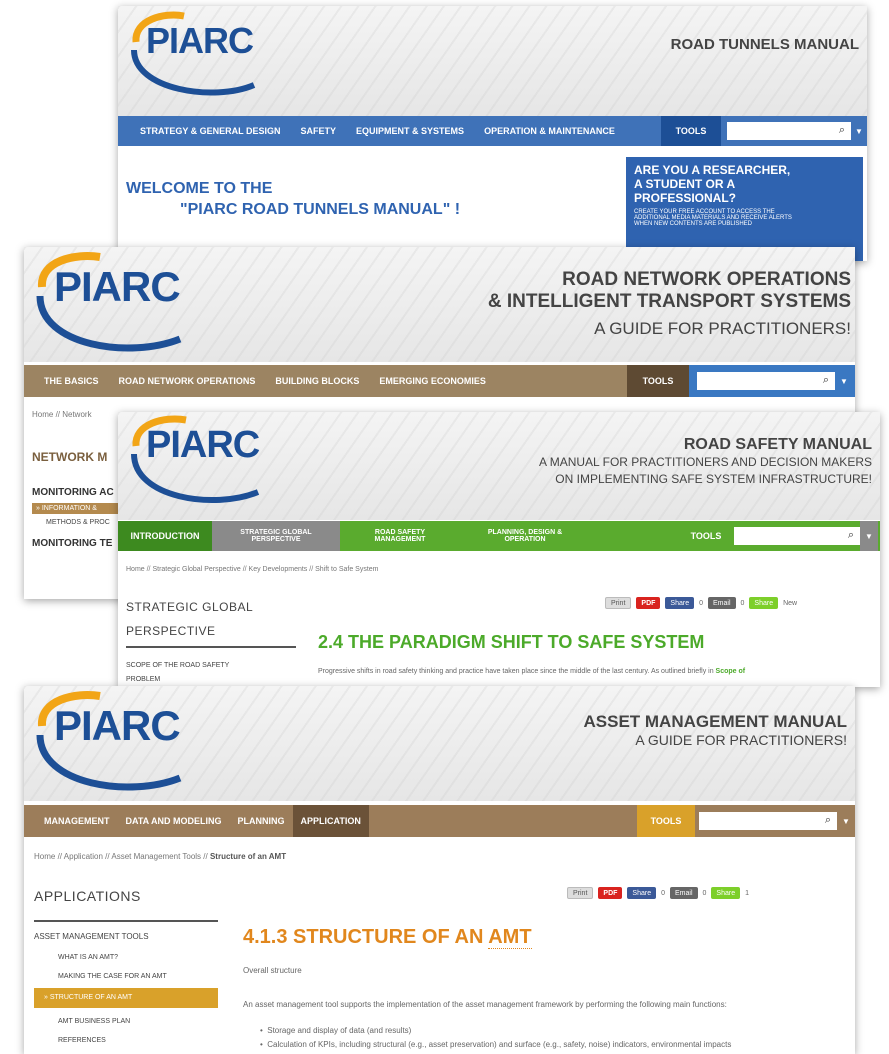 The height and width of the screenshot is (1054, 889). I want to click on page-title: 2.4 THE PARADIGM SHIFT TO SAFE SYSTEM, so click(511, 642).